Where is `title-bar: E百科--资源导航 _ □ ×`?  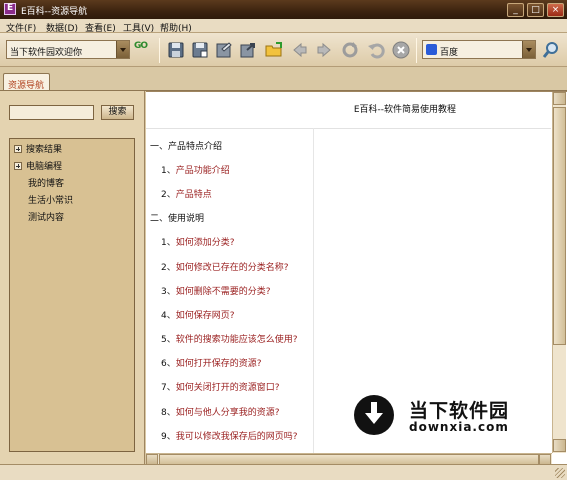
title-bar: E百科--资源导航 _ □ × is located at coordinates (283, 9).